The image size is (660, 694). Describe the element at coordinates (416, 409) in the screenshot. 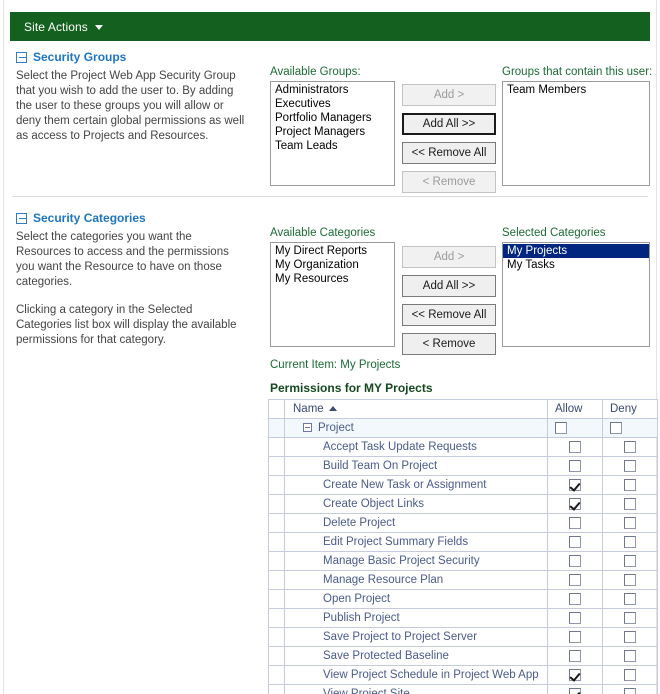

I see `name-column-header: Name` at that location.